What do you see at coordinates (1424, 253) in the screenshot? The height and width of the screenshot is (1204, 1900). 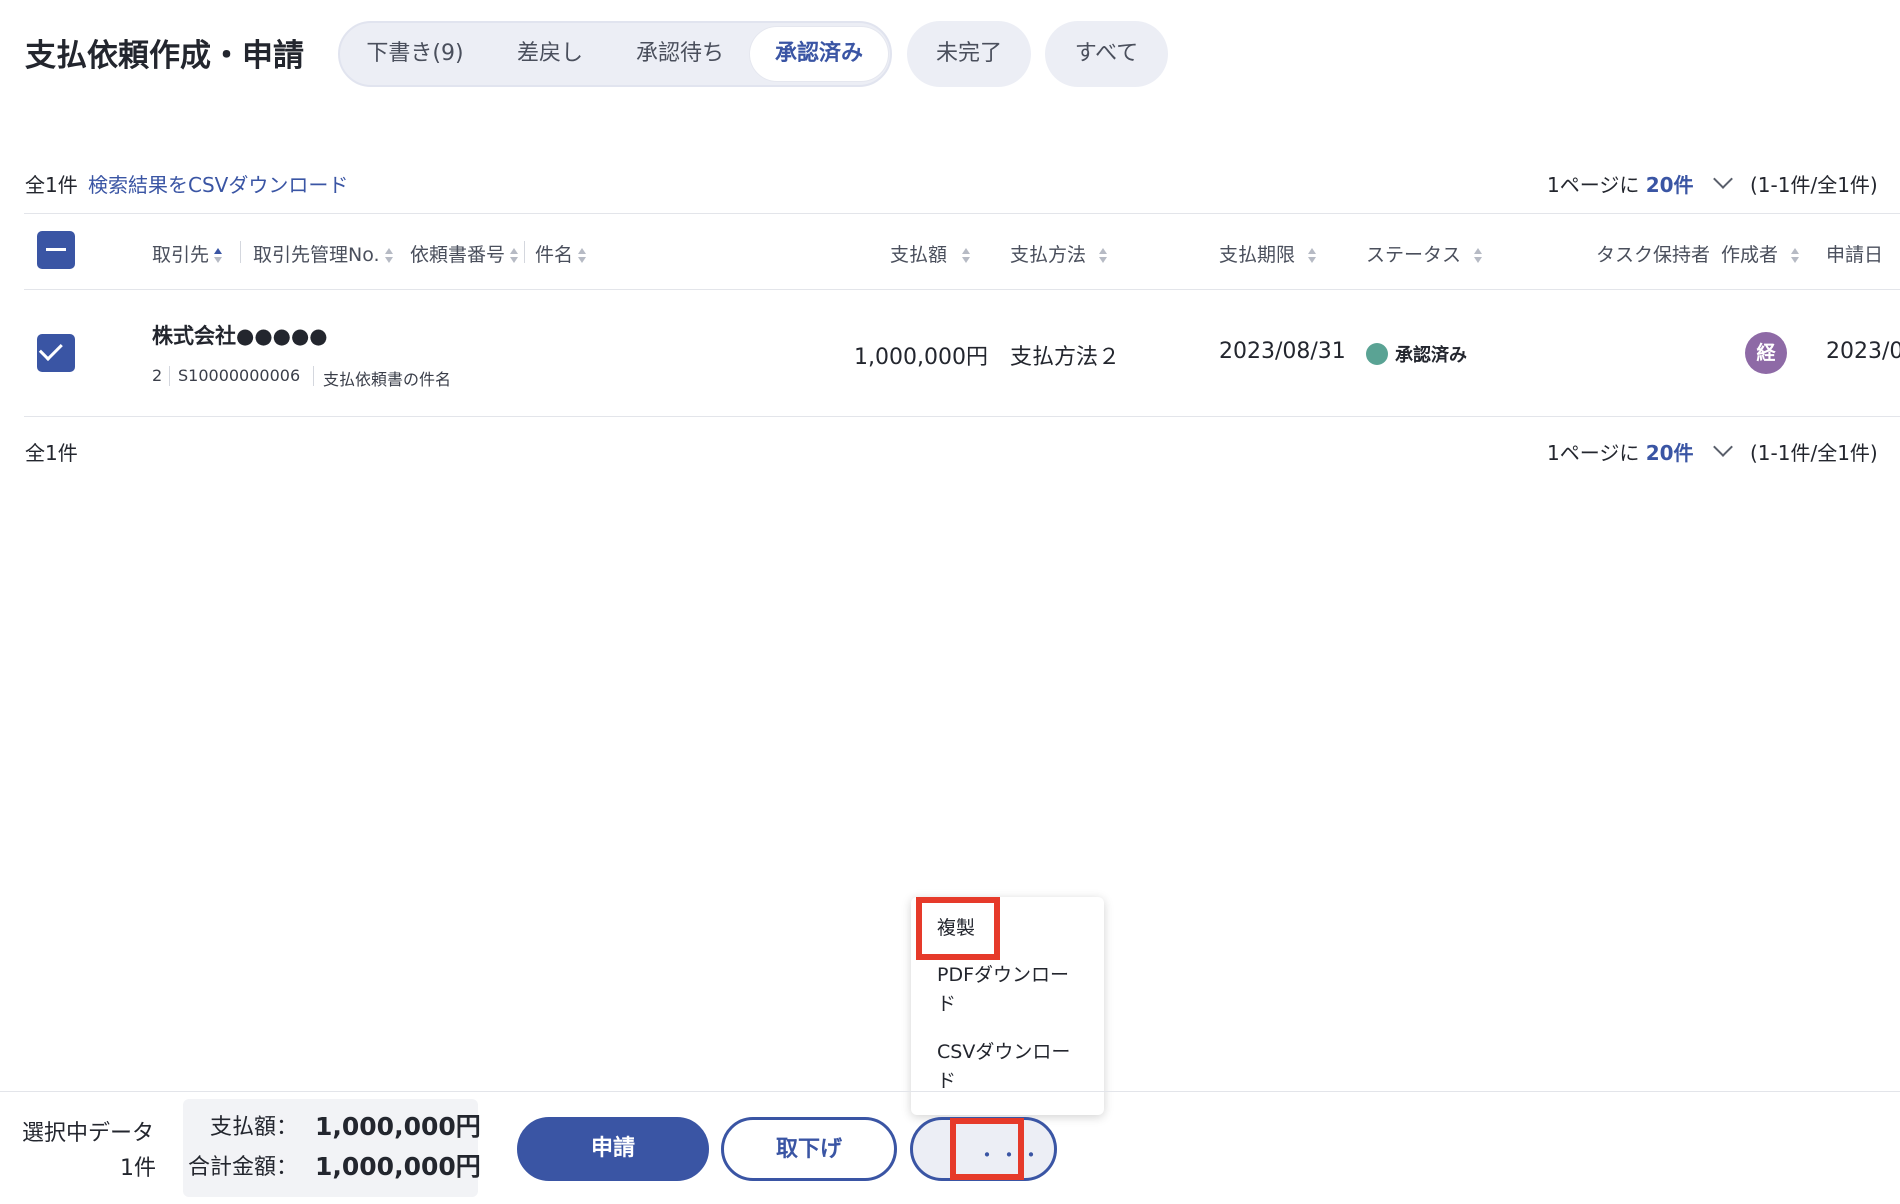 I see `column-header-status: ステータス` at bounding box center [1424, 253].